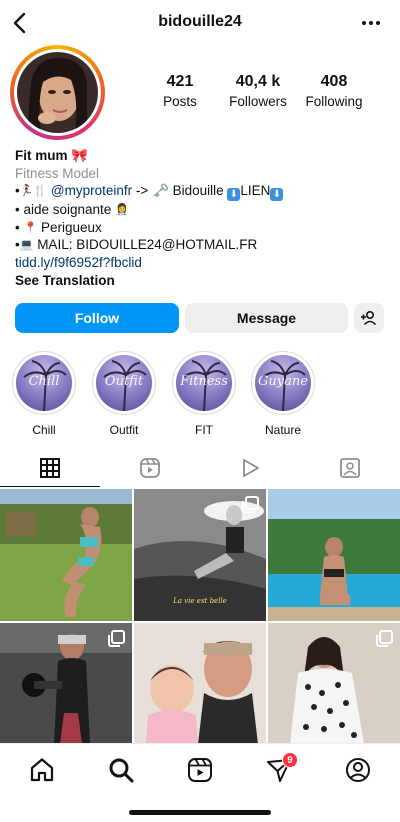  I want to click on avatar, so click(57, 92).